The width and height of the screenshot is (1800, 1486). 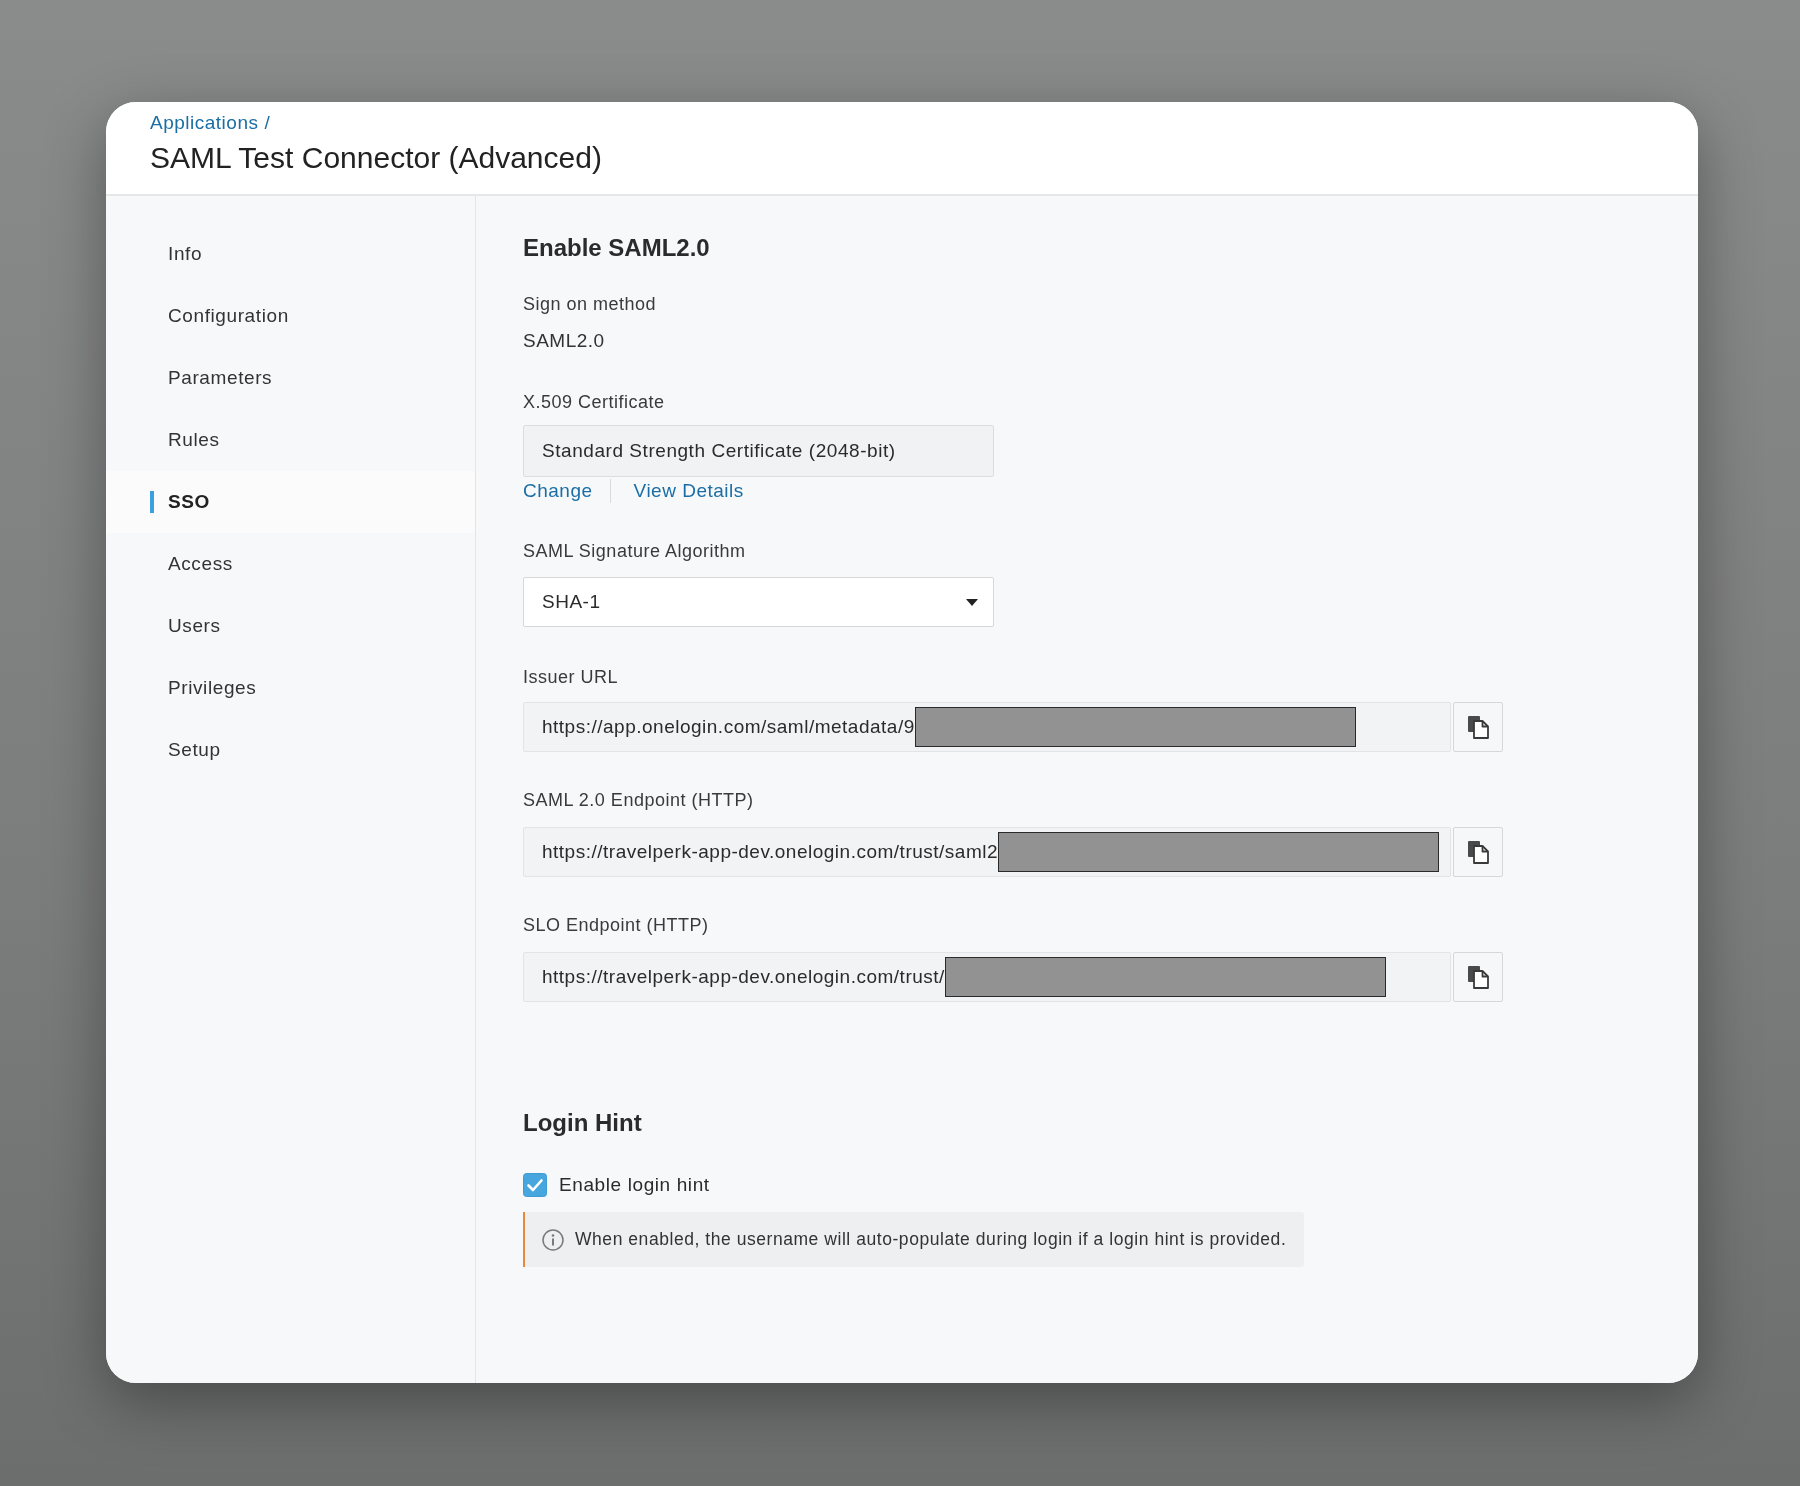 What do you see at coordinates (987, 977) in the screenshot?
I see `url-field: https://travelperk-app-dev.onelogin.com/trust/` at bounding box center [987, 977].